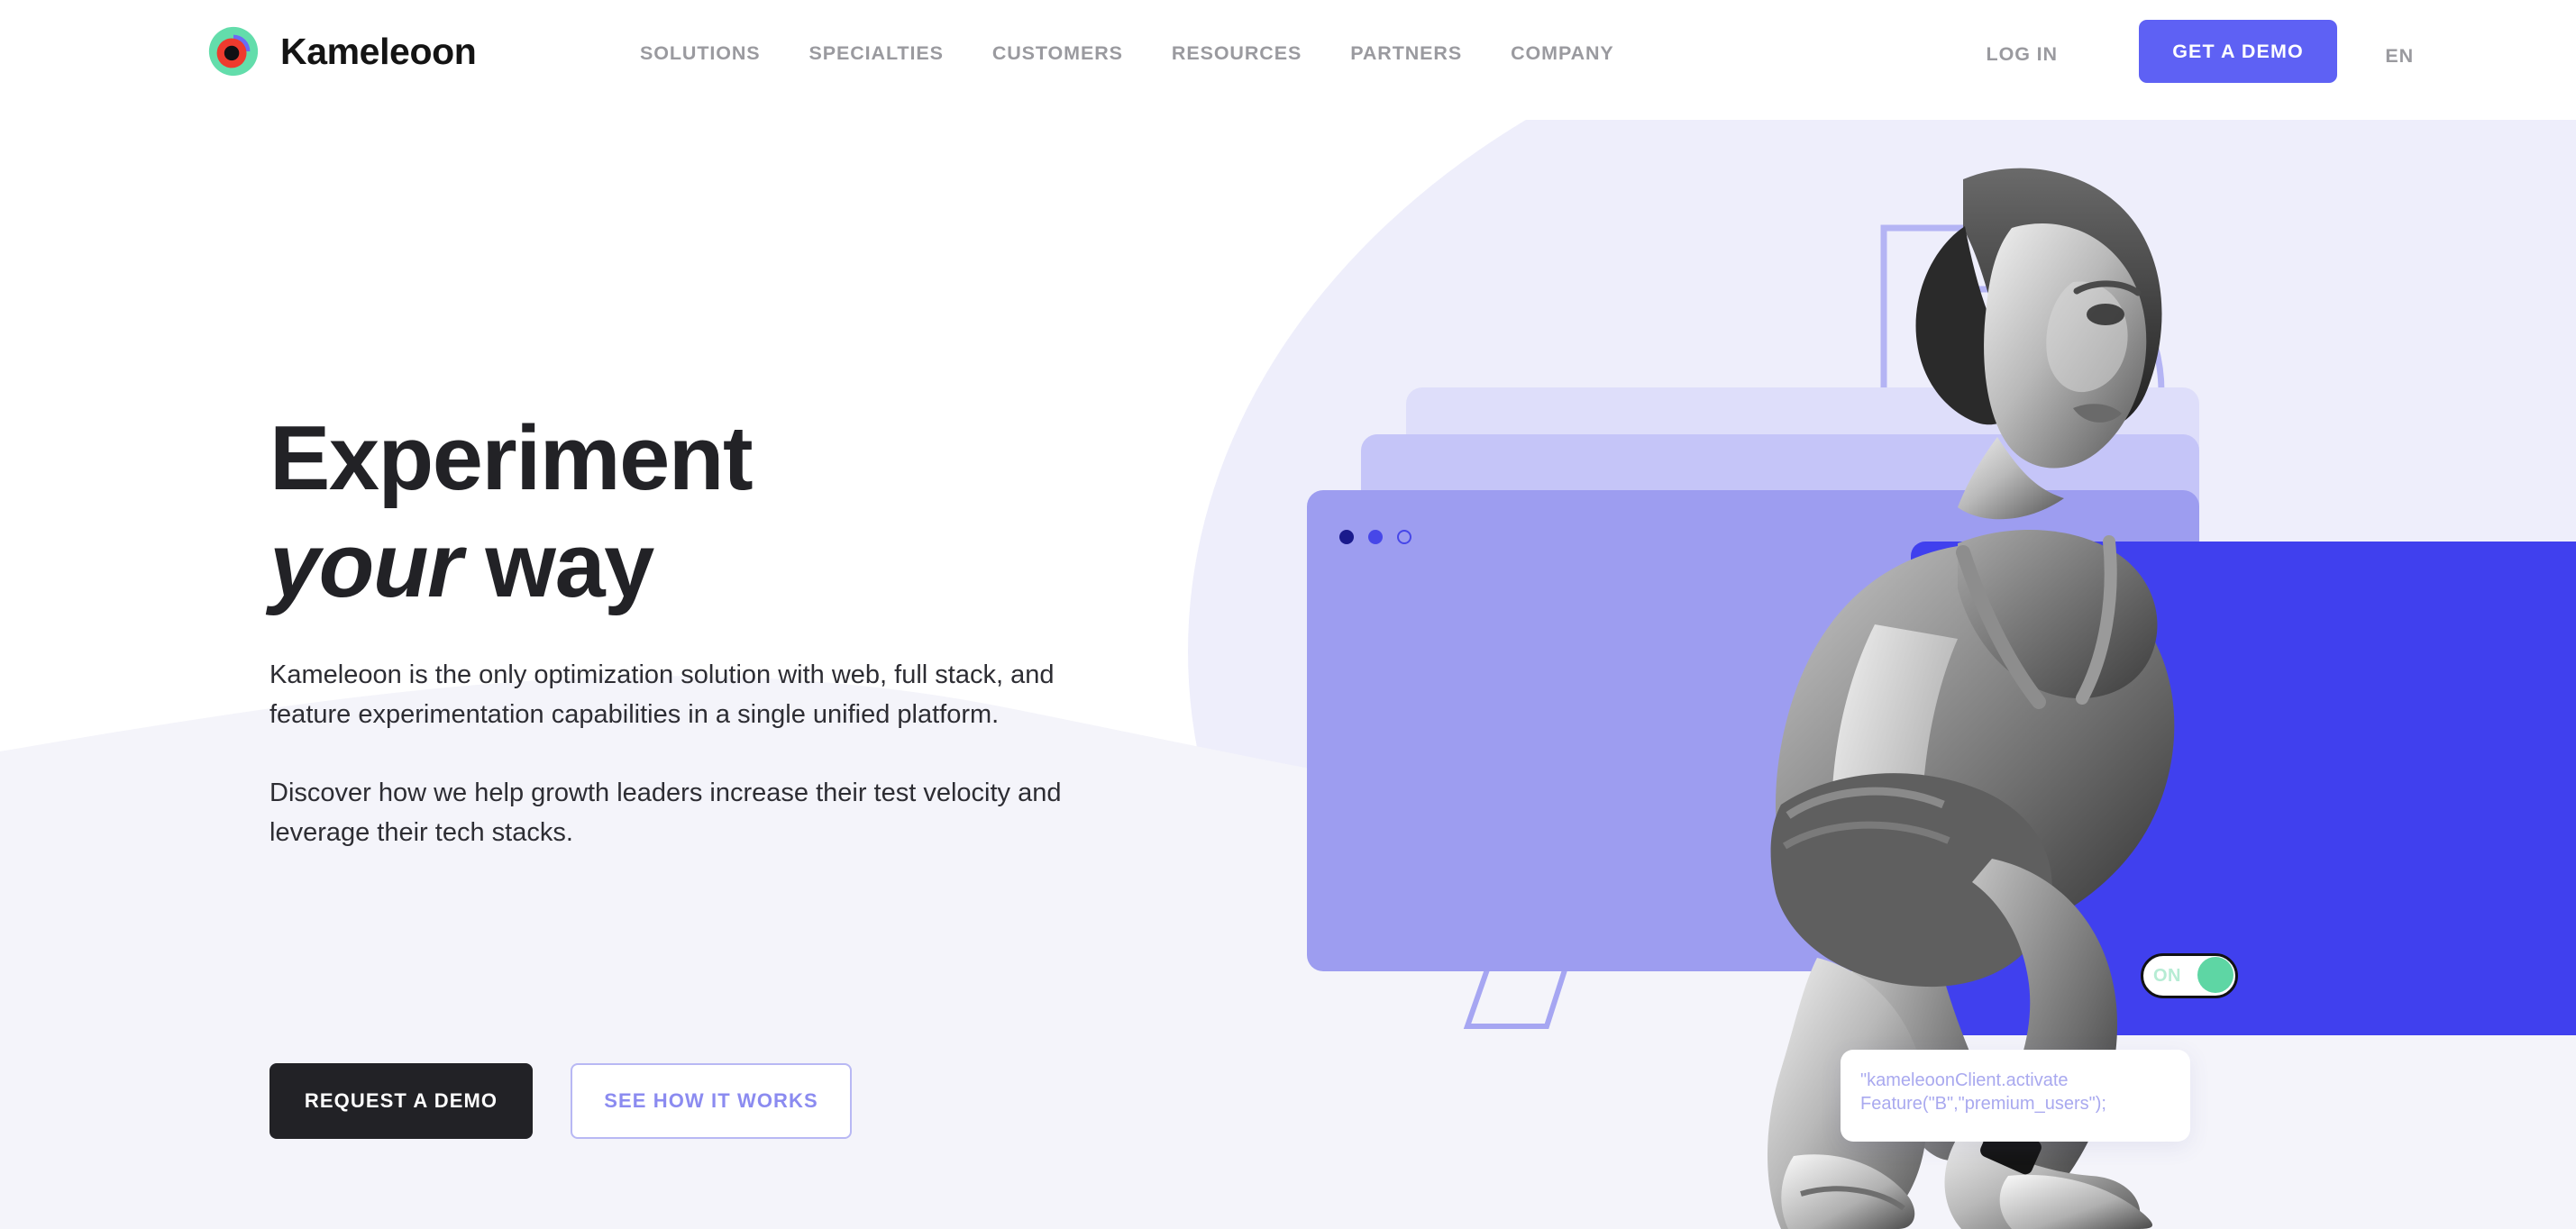  I want to click on nav-item-resources: RESOURCES, so click(1236, 53).